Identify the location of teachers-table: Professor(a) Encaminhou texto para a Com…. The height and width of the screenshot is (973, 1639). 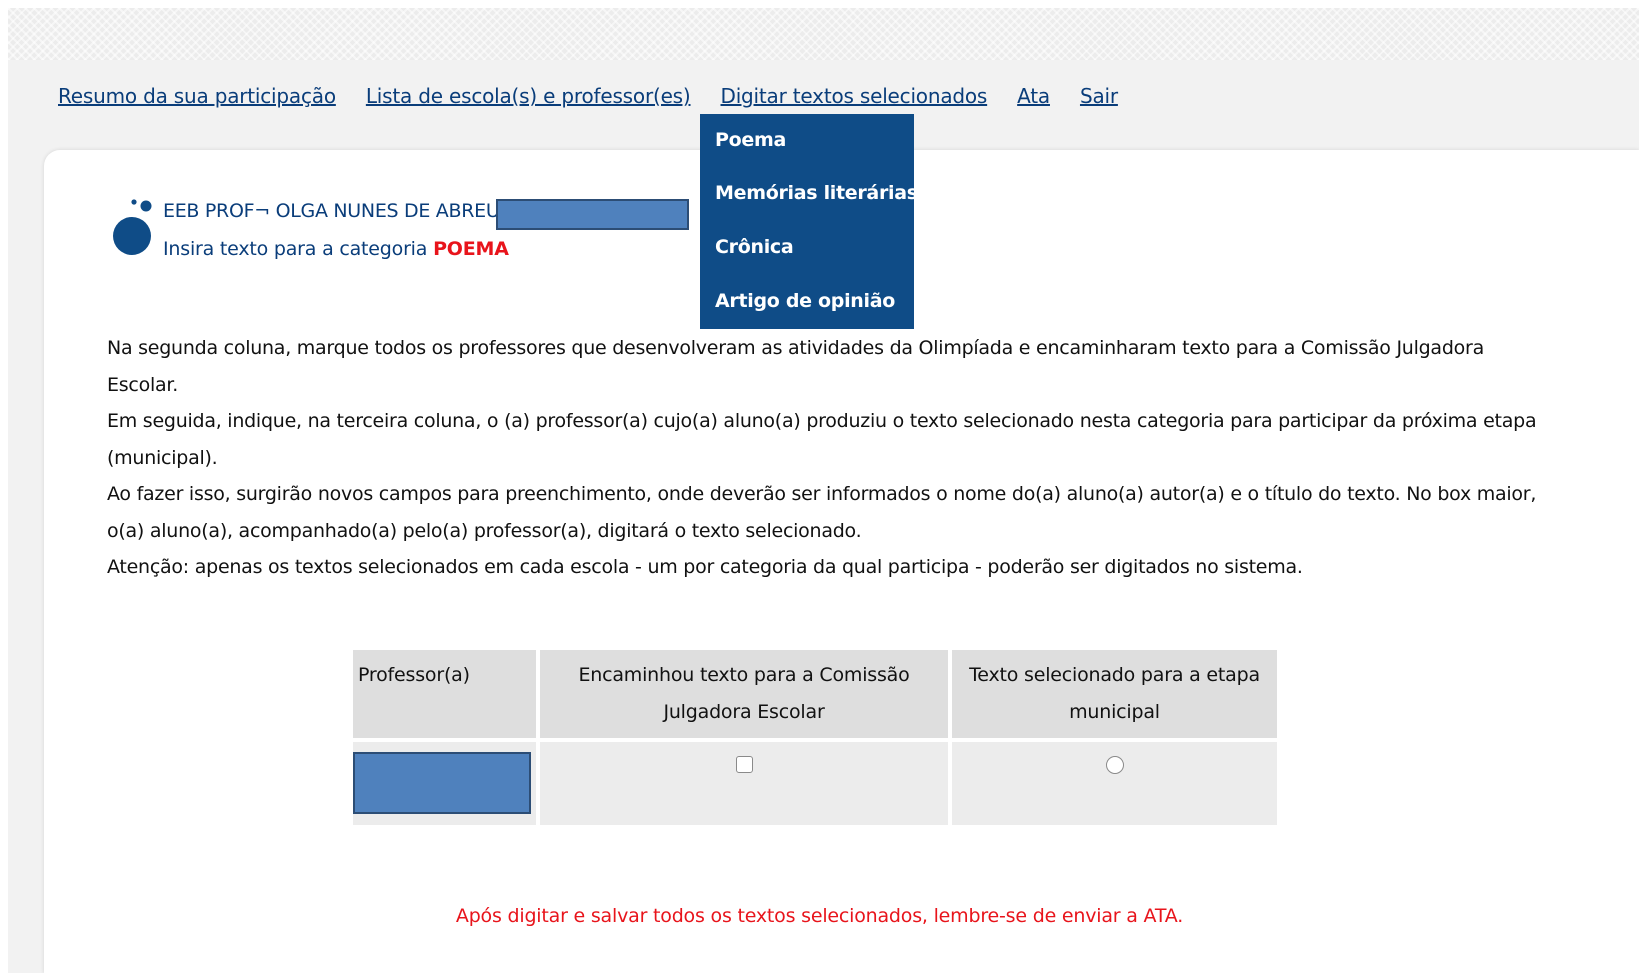
(815, 737).